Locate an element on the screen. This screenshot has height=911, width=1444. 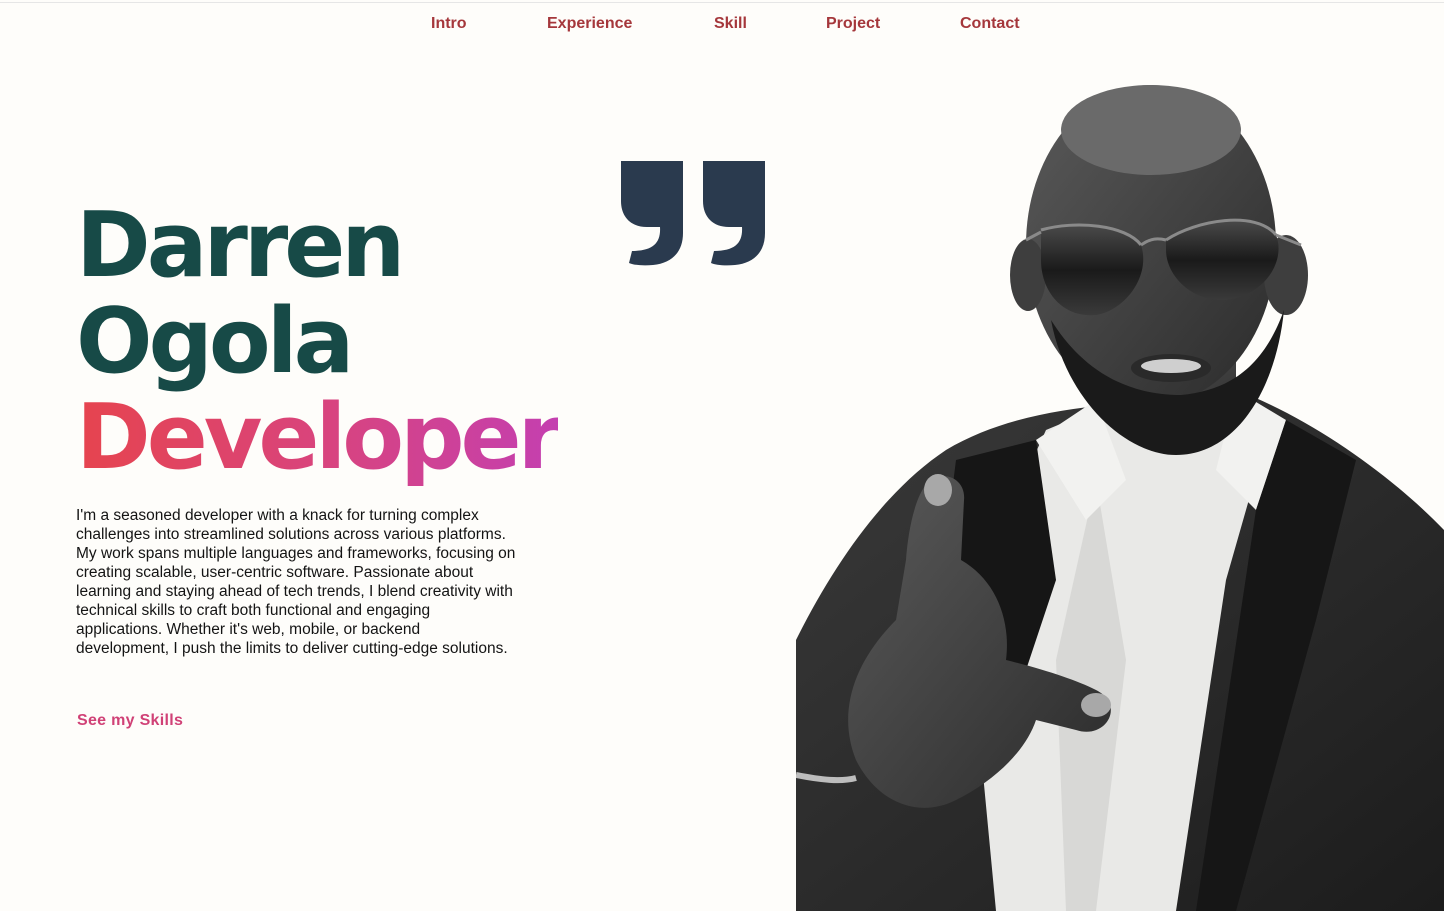
nav-link-experience: Experience is located at coordinates (589, 24).